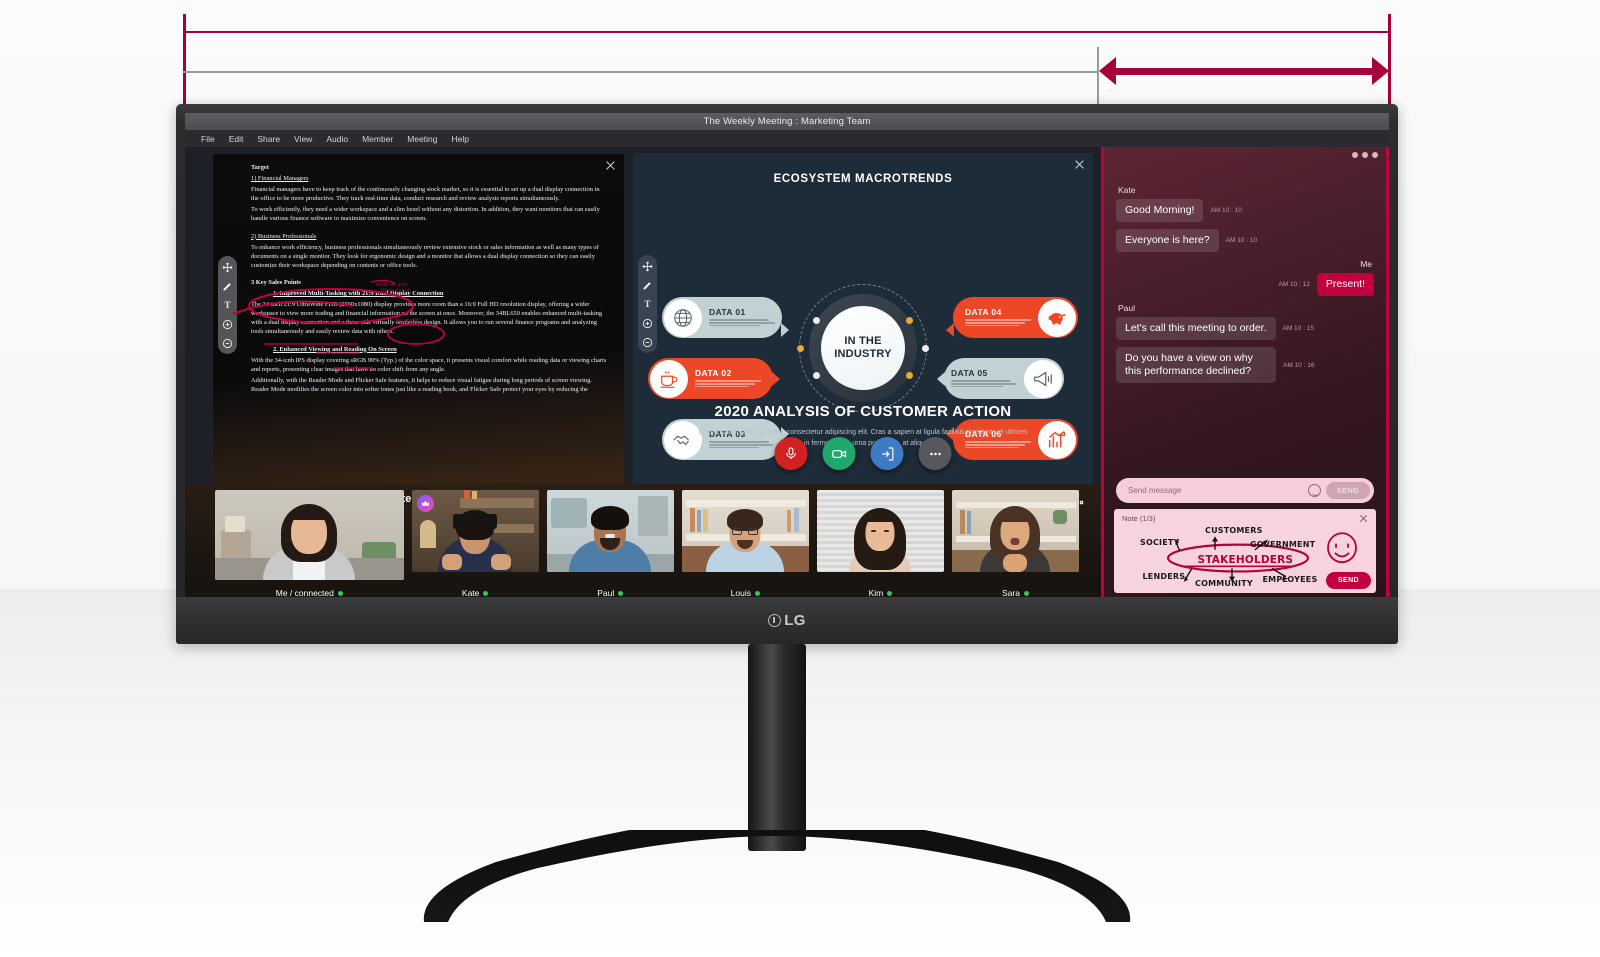 The image size is (1600, 957). Describe the element at coordinates (1160, 210) in the screenshot. I see `chat-bubble: Good Morning!` at that location.